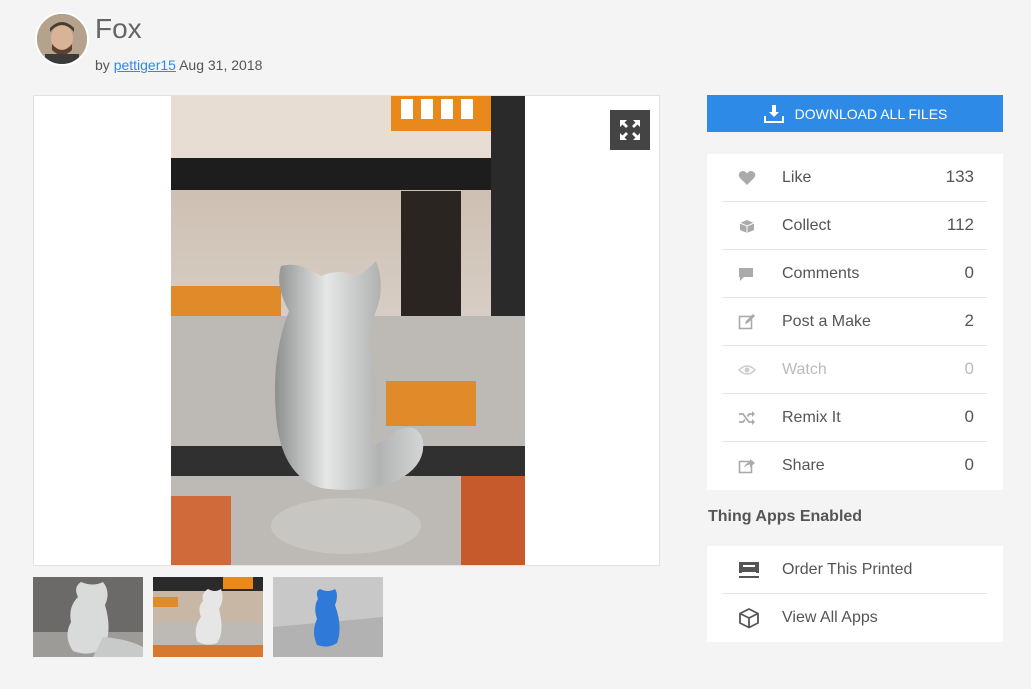 This screenshot has height=689, width=1031. I want to click on watch-button: Watch 0, so click(854, 370).